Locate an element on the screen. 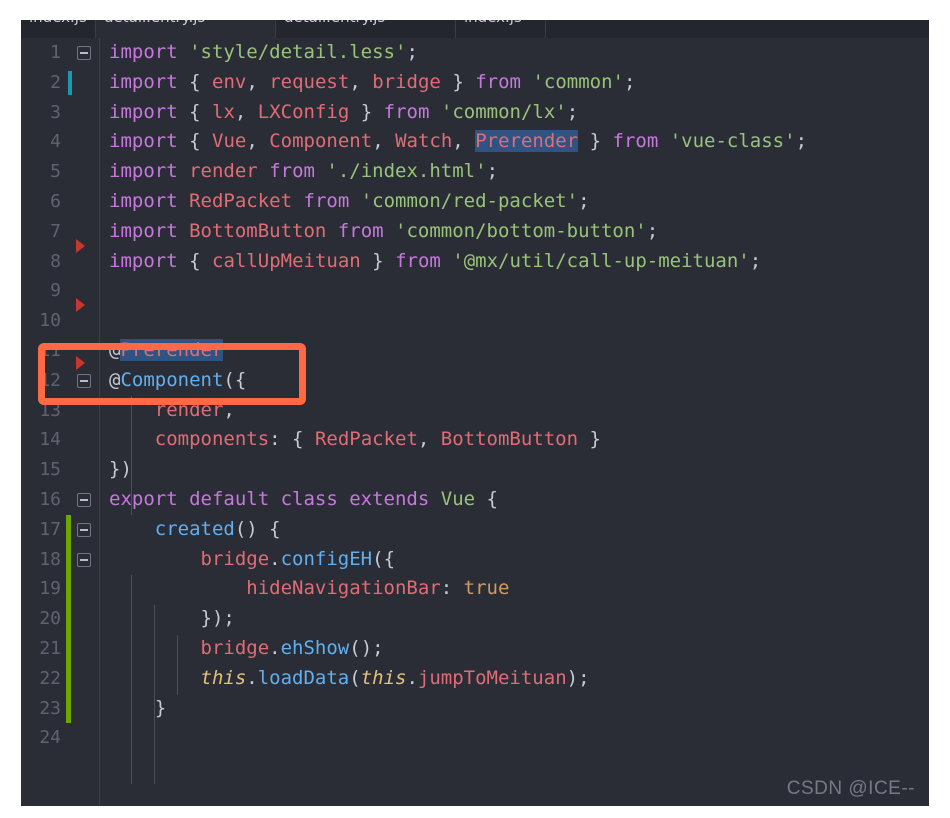 The image size is (950, 818). code-line-text: }) is located at coordinates (120, 469).